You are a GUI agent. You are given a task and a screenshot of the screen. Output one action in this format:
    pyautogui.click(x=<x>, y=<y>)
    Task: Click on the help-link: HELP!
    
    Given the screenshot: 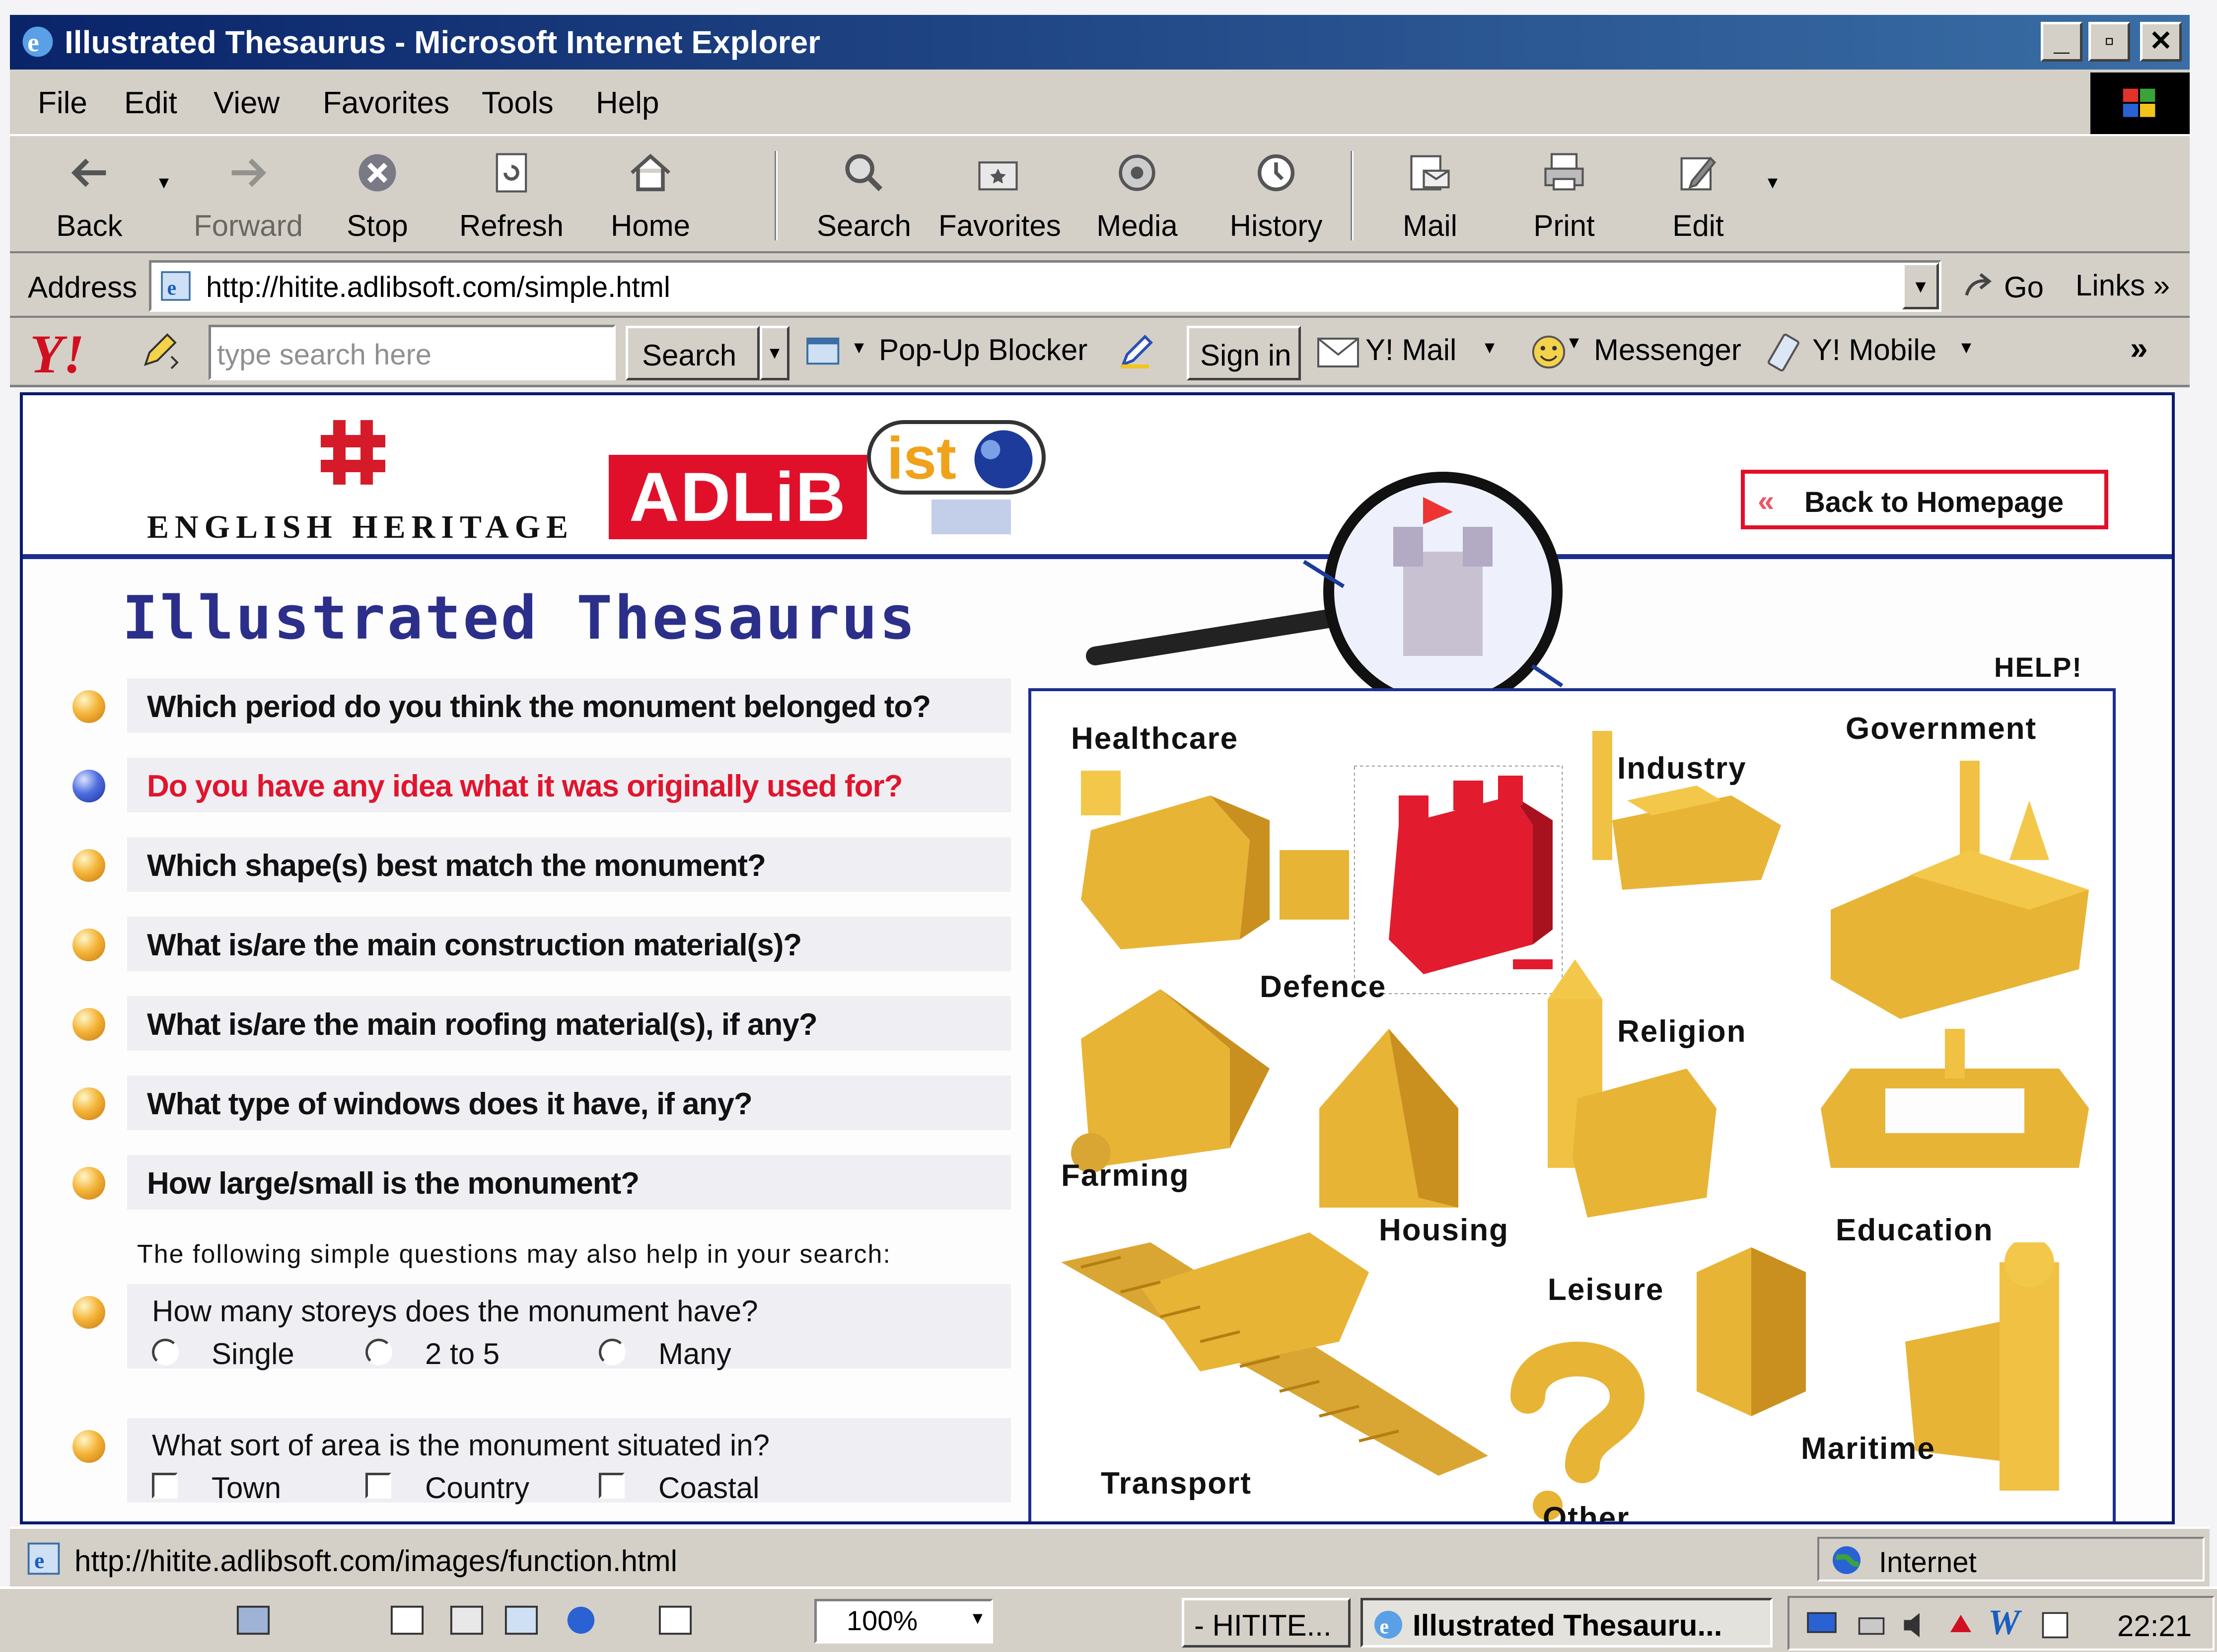 What is the action you would take?
    pyautogui.click(x=2038, y=667)
    